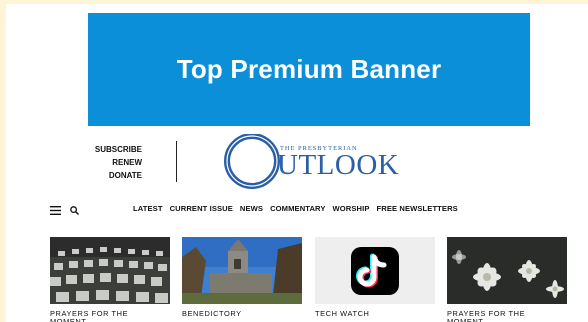 The image size is (588, 322). What do you see at coordinates (176, 161) in the screenshot?
I see `header-divider` at bounding box center [176, 161].